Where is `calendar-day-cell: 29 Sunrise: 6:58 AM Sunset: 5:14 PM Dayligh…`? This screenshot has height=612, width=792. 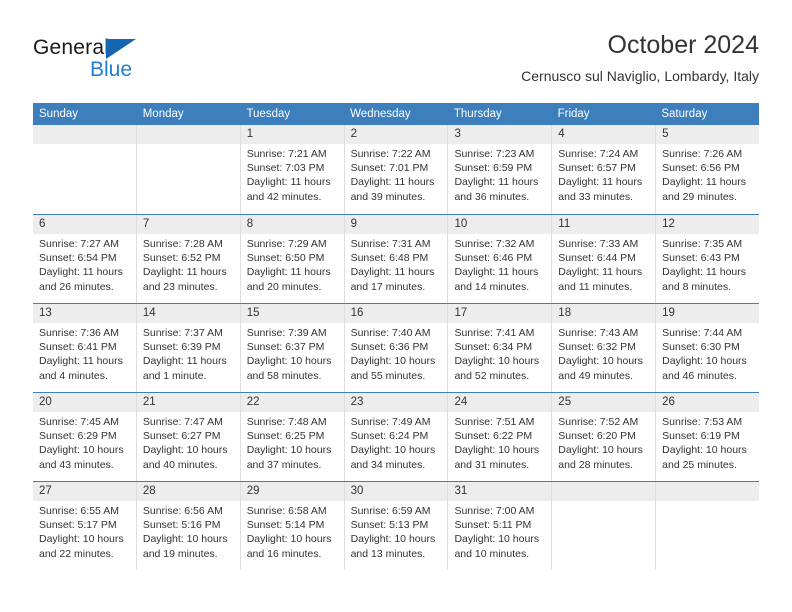
calendar-day-cell: 29 Sunrise: 6:58 AM Sunset: 5:14 PM Dayligh… is located at coordinates (292, 526).